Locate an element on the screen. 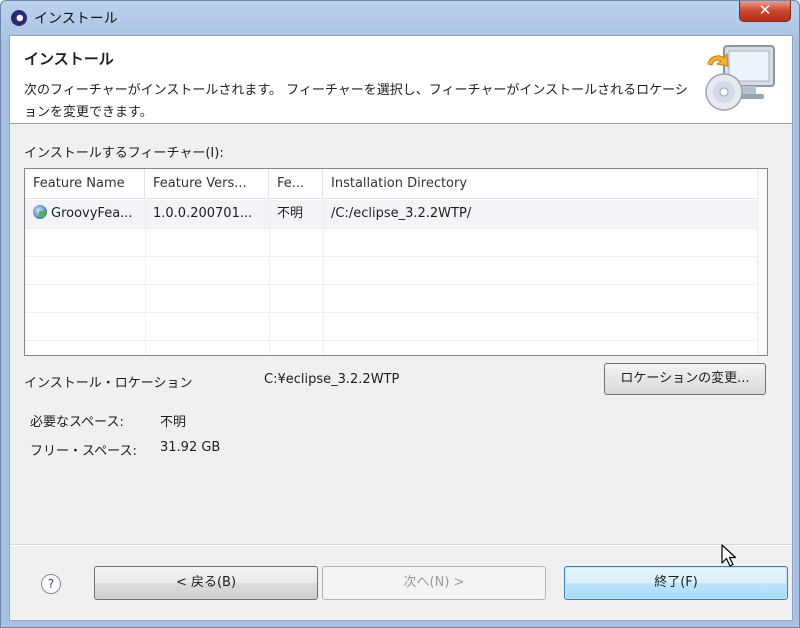 The height and width of the screenshot is (628, 800). eclipse-icon is located at coordinates (19, 18).